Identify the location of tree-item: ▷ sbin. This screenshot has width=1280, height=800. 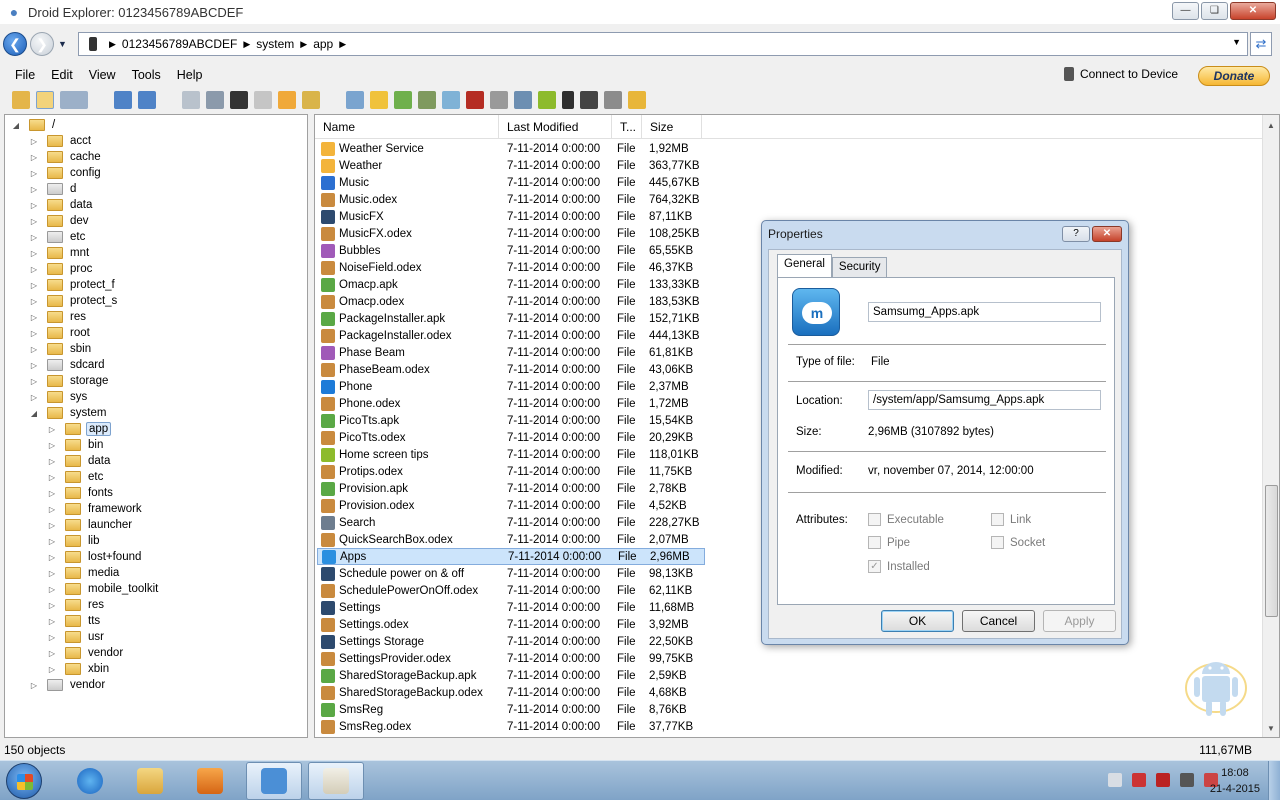
(61, 349).